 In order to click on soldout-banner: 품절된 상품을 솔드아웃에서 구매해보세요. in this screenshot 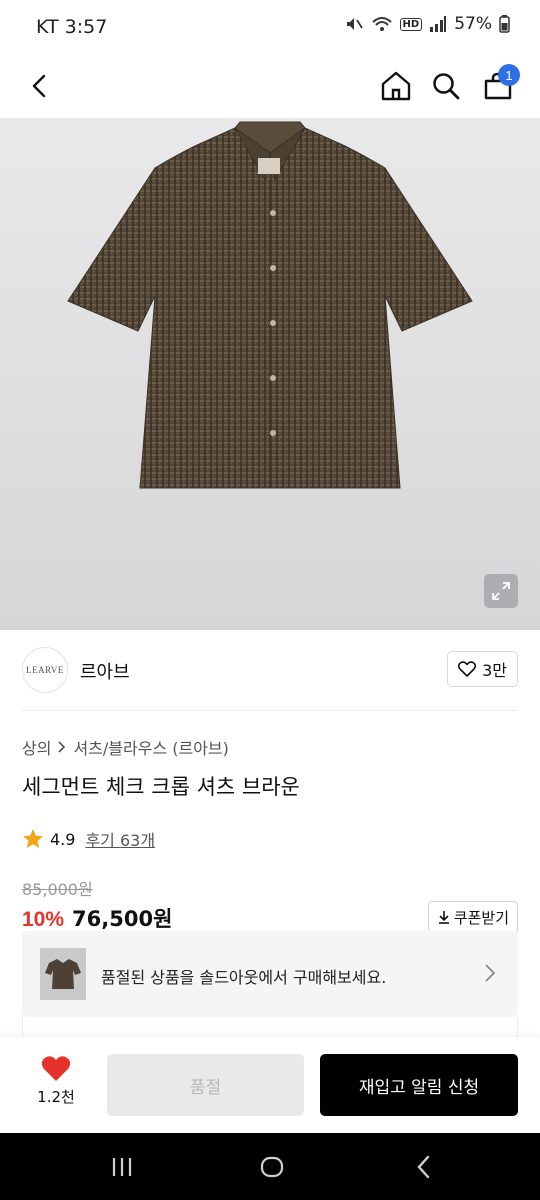, I will do `click(270, 974)`.